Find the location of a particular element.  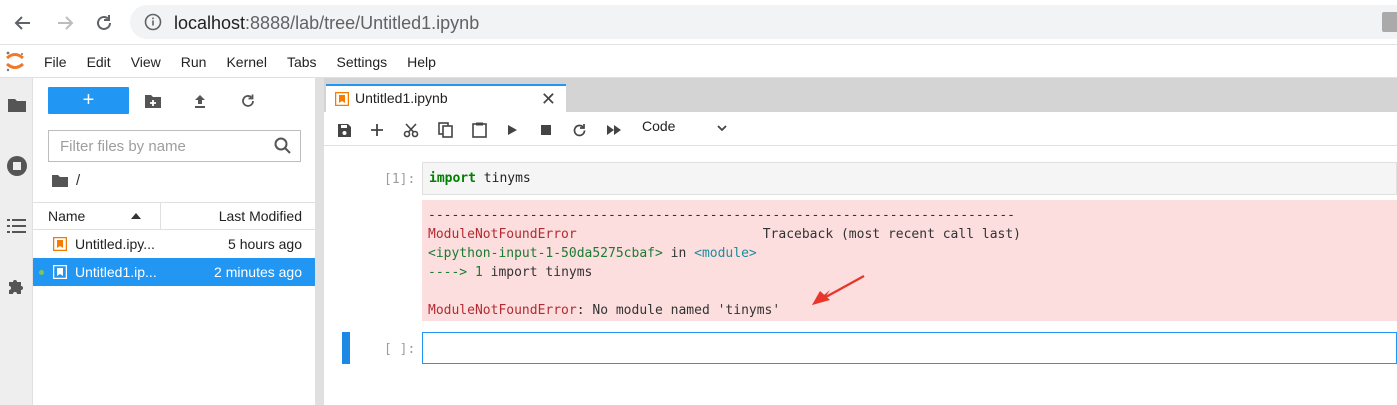

chevron-down-icon is located at coordinates (722, 130).